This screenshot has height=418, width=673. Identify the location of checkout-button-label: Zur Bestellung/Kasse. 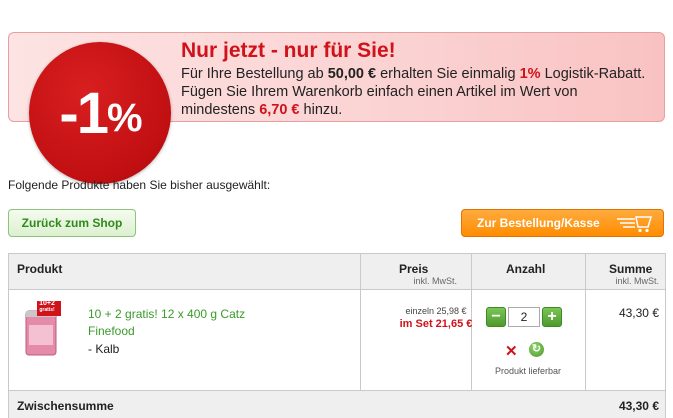
(538, 223).